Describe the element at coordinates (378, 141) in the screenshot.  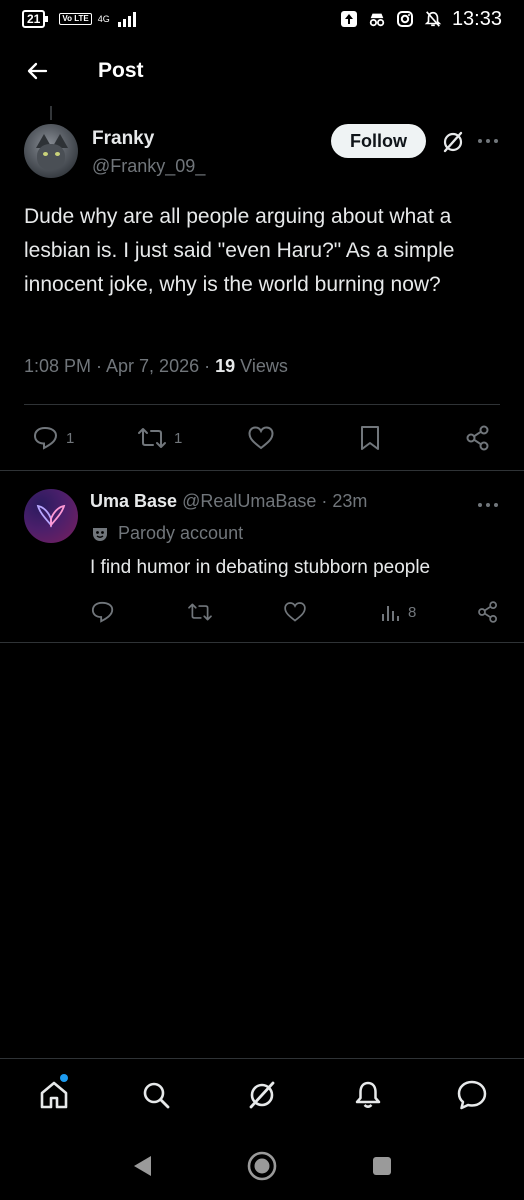
I see `follow-button: Follow` at that location.